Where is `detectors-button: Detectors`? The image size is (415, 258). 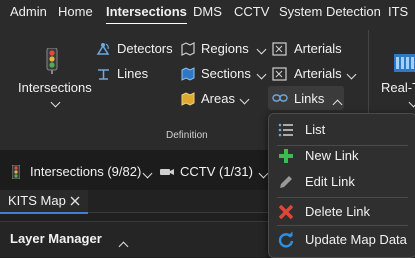 detectors-button: Detectors is located at coordinates (134, 49).